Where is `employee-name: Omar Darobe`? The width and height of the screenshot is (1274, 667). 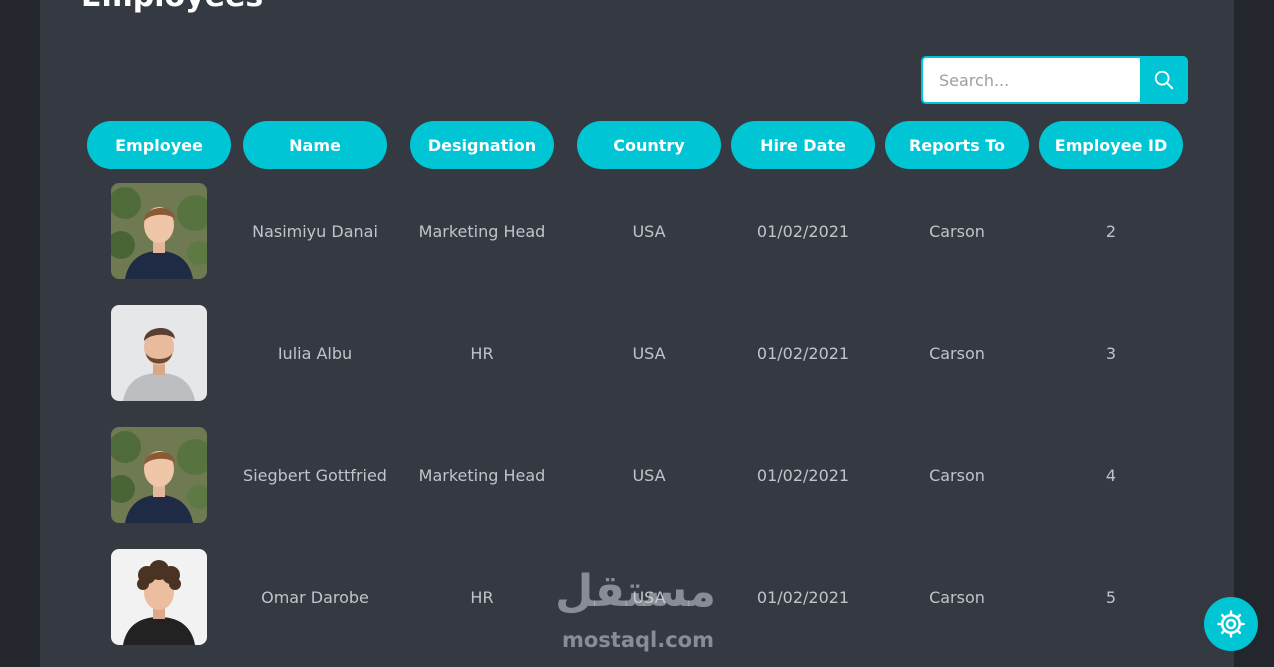
employee-name: Omar Darobe is located at coordinates (315, 597).